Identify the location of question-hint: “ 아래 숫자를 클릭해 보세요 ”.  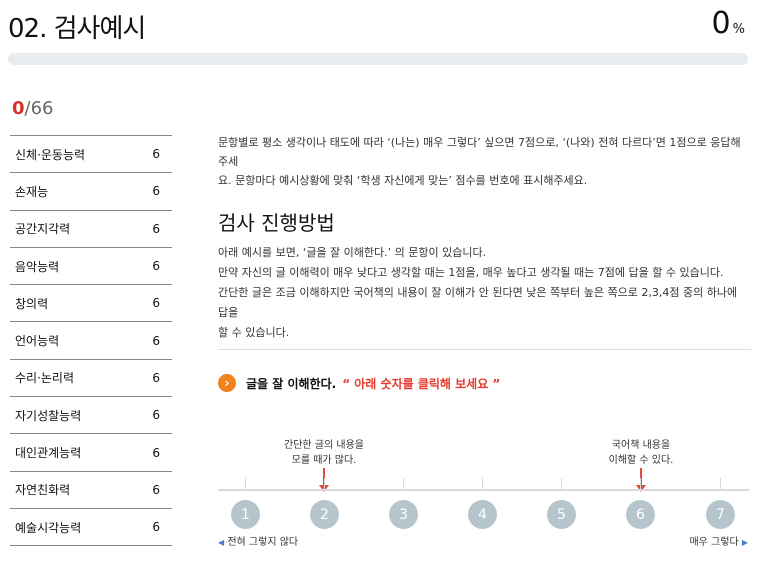
(421, 383).